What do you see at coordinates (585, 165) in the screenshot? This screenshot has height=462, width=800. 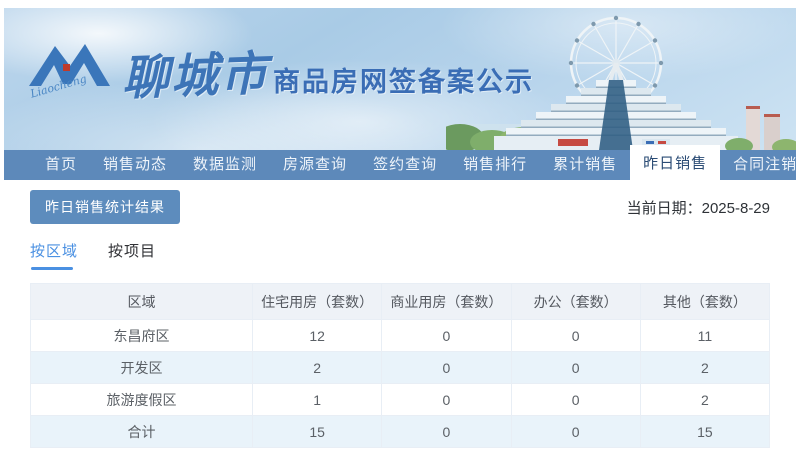 I see `nav-item-6: 累计销售` at bounding box center [585, 165].